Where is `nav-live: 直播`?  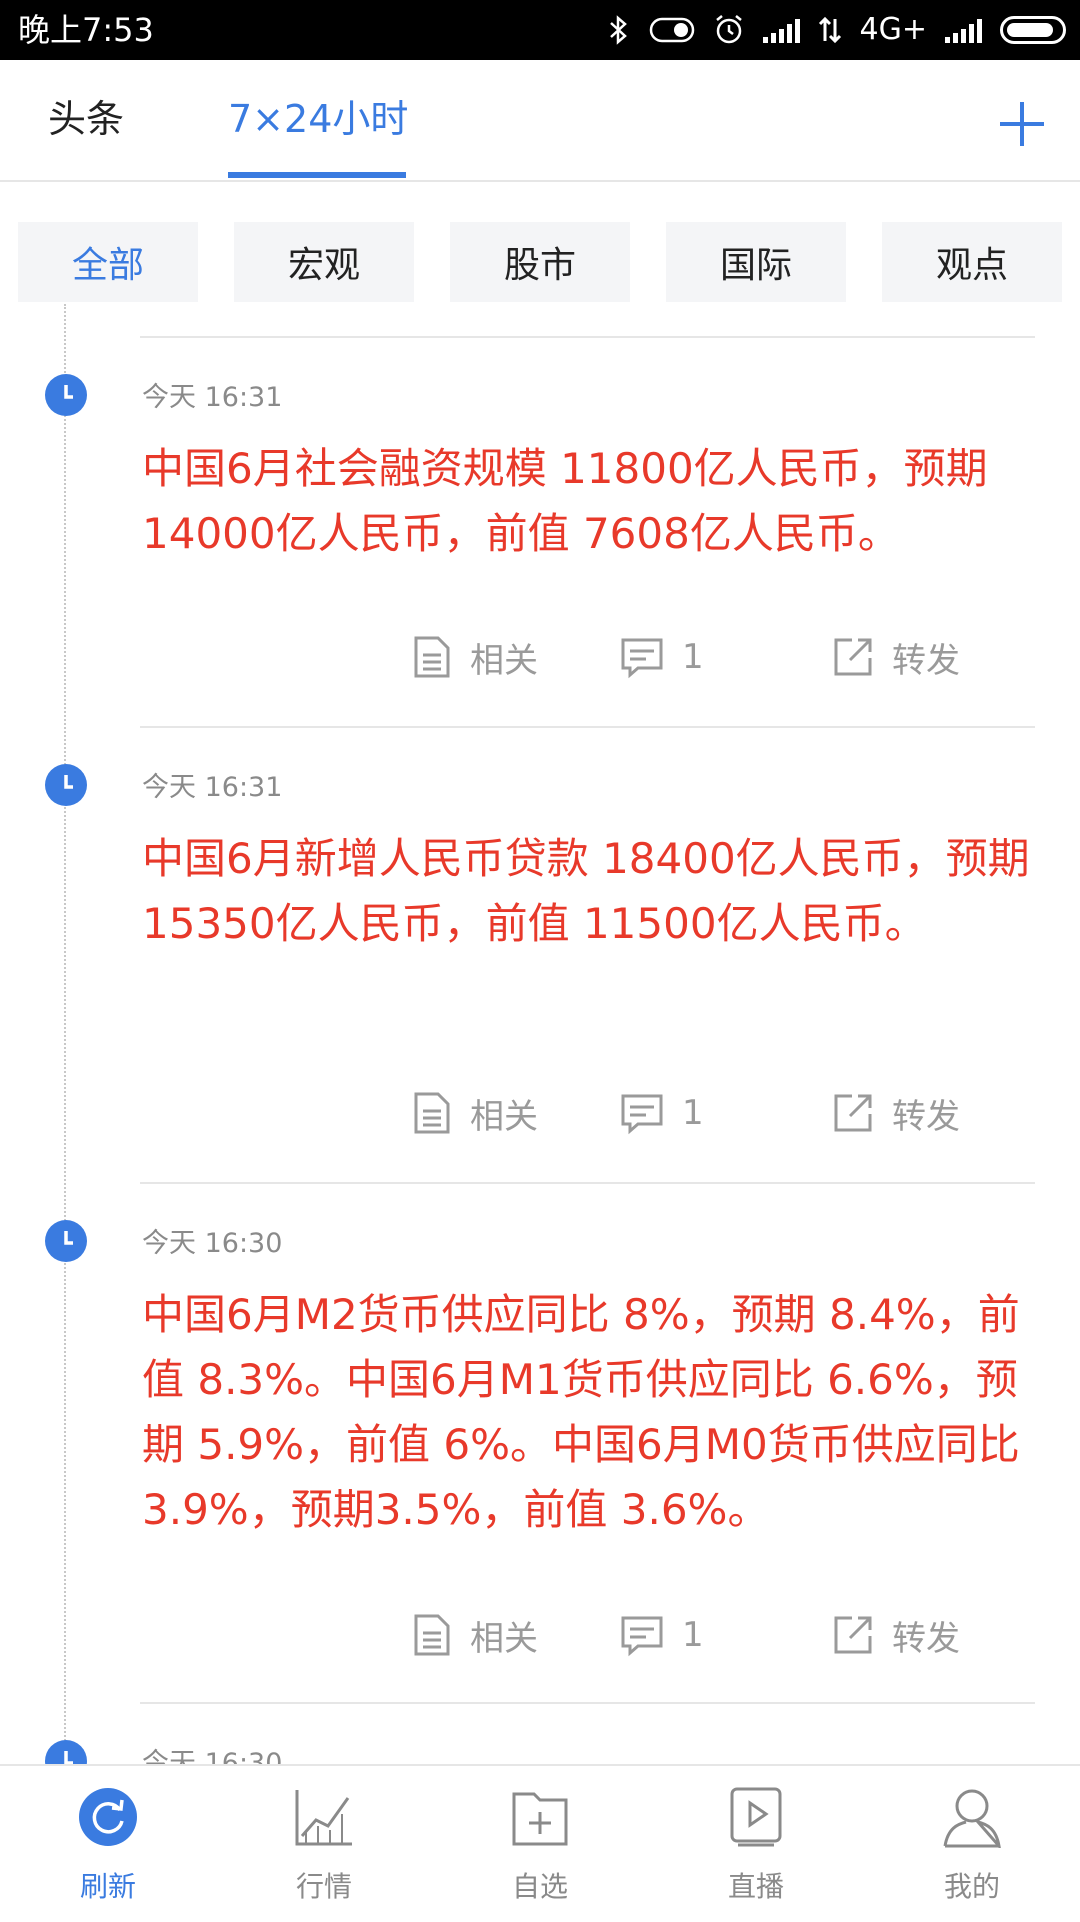 nav-live: 直播 is located at coordinates (756, 1844).